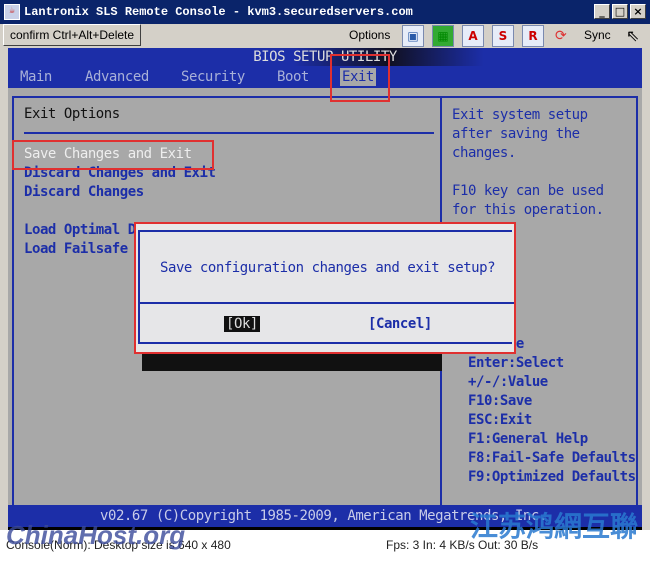  Describe the element at coordinates (293, 77) in the screenshot. I see `tab-boot: Boot` at that location.